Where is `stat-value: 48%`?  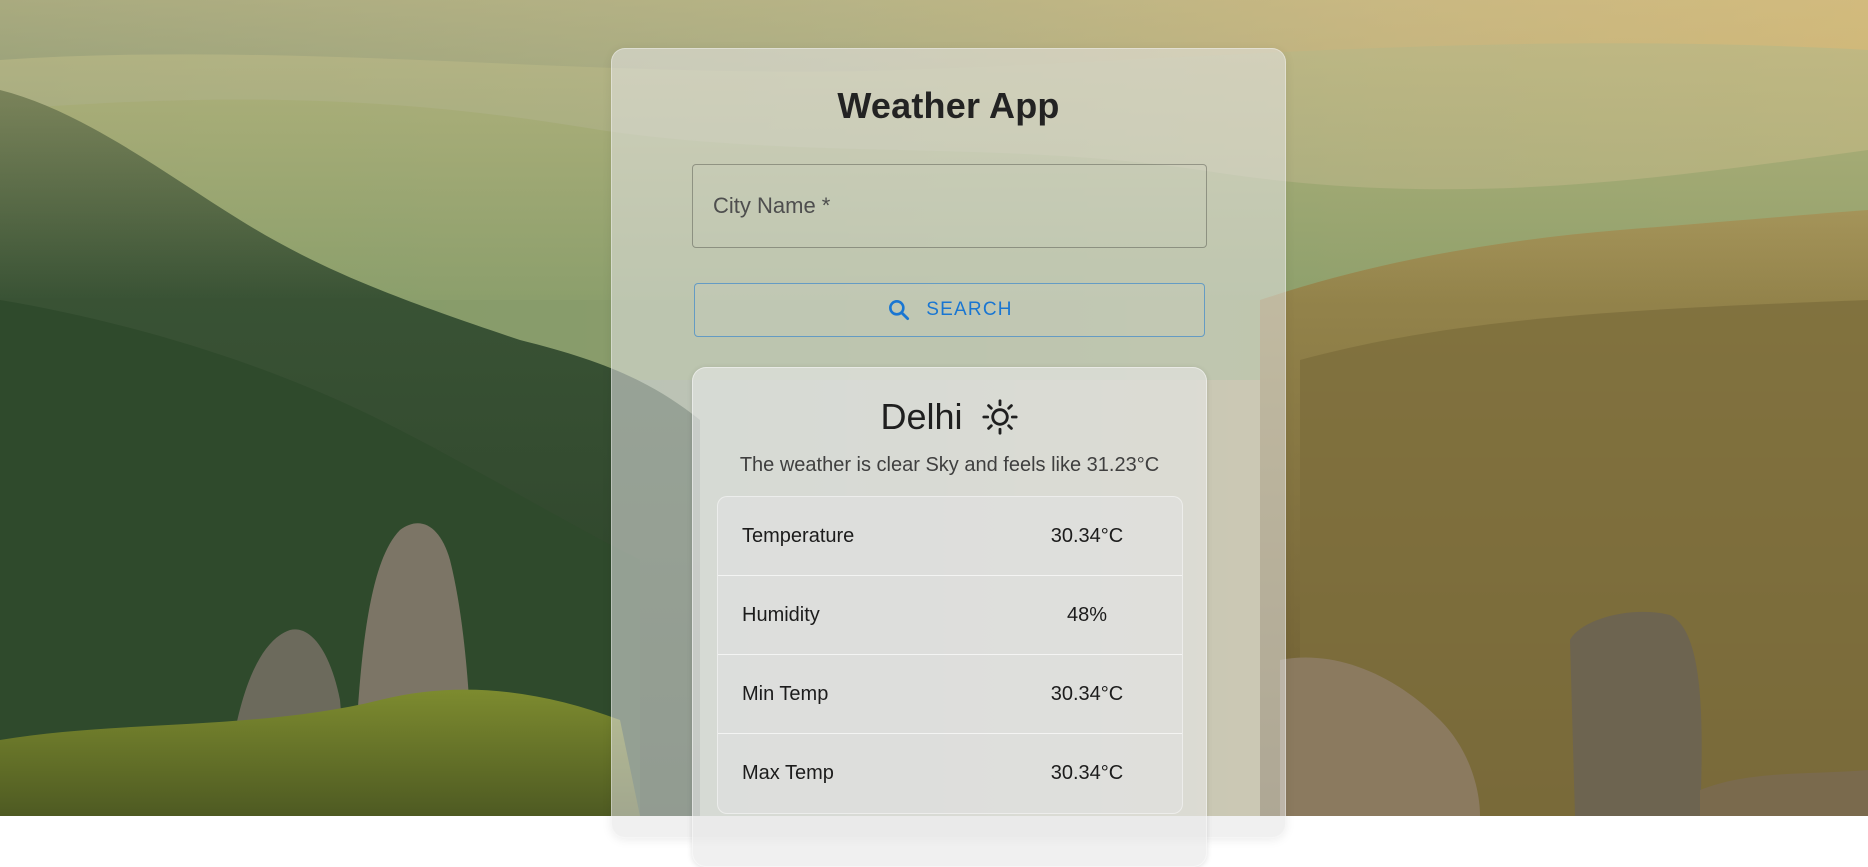
stat-value: 48% is located at coordinates (1087, 614).